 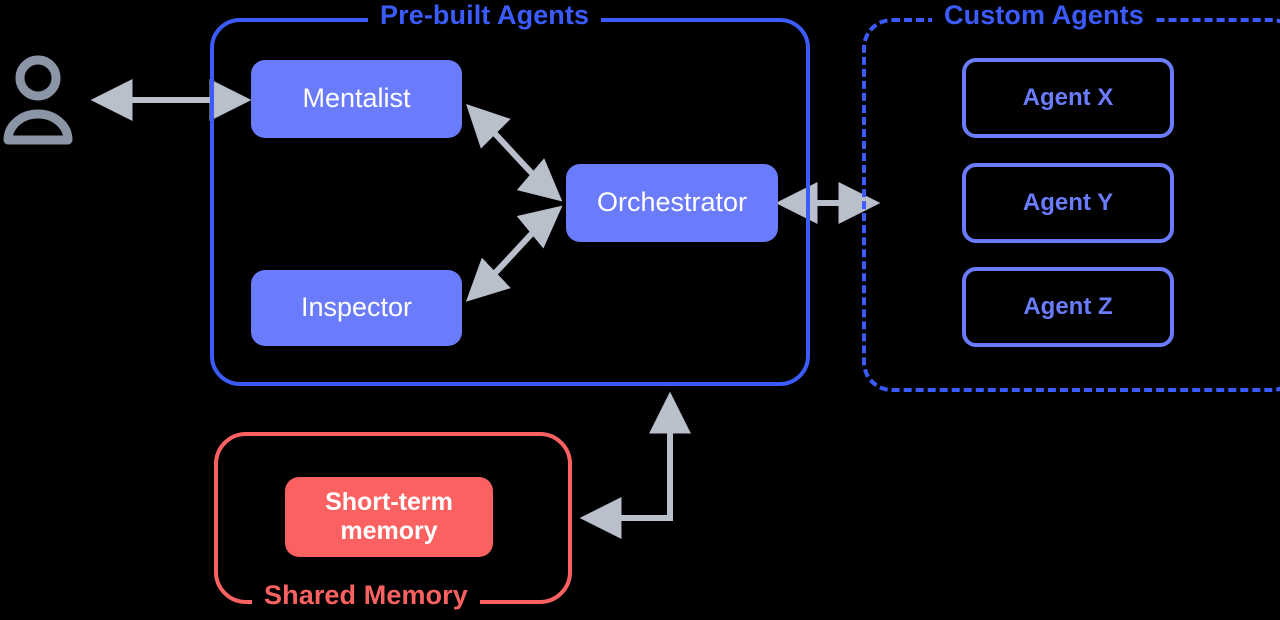 I want to click on node-short-term-memory: Short-term memory, so click(x=389, y=517).